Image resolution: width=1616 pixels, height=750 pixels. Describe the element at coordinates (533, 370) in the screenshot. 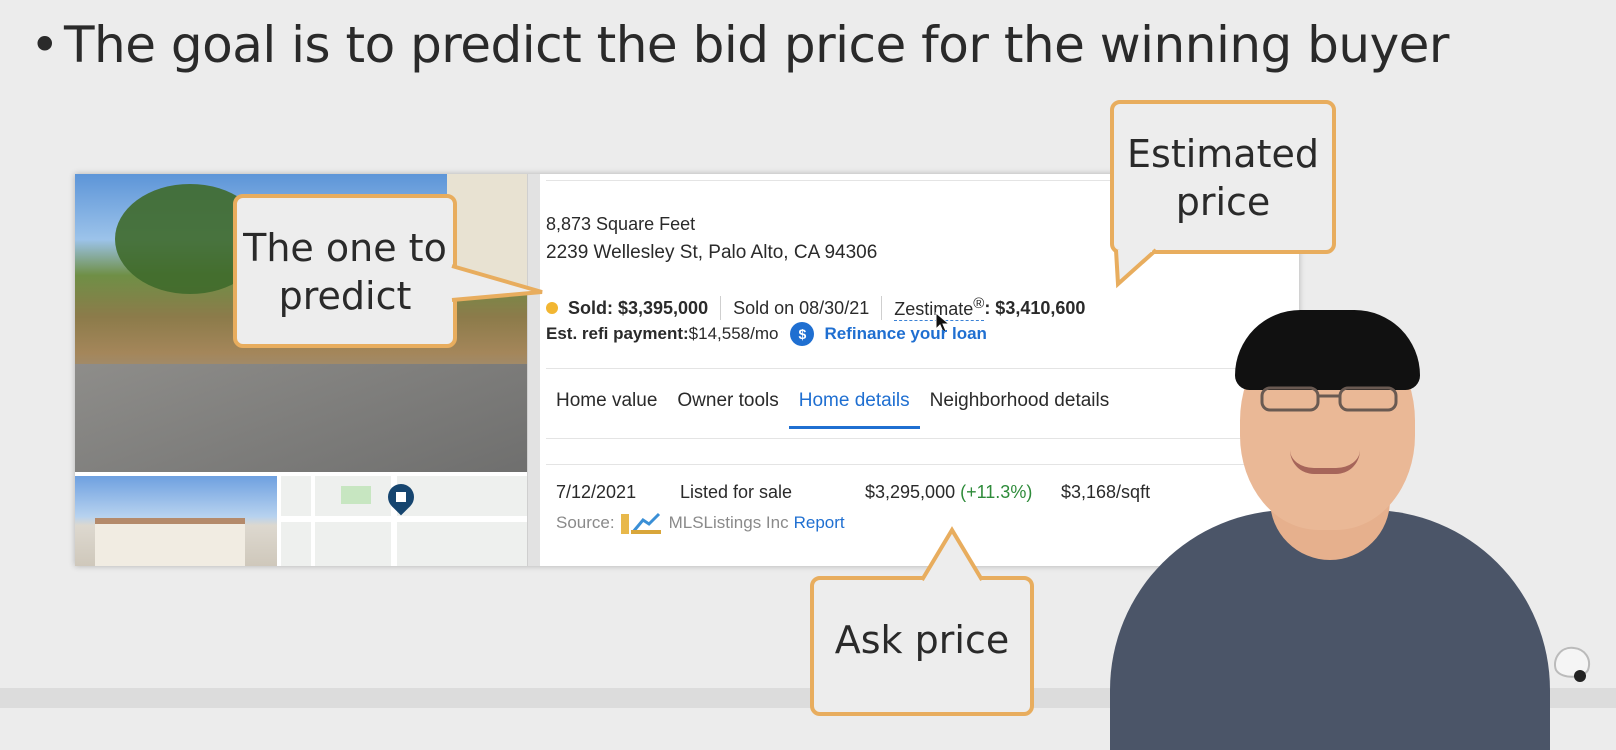

I see `card-divider` at that location.